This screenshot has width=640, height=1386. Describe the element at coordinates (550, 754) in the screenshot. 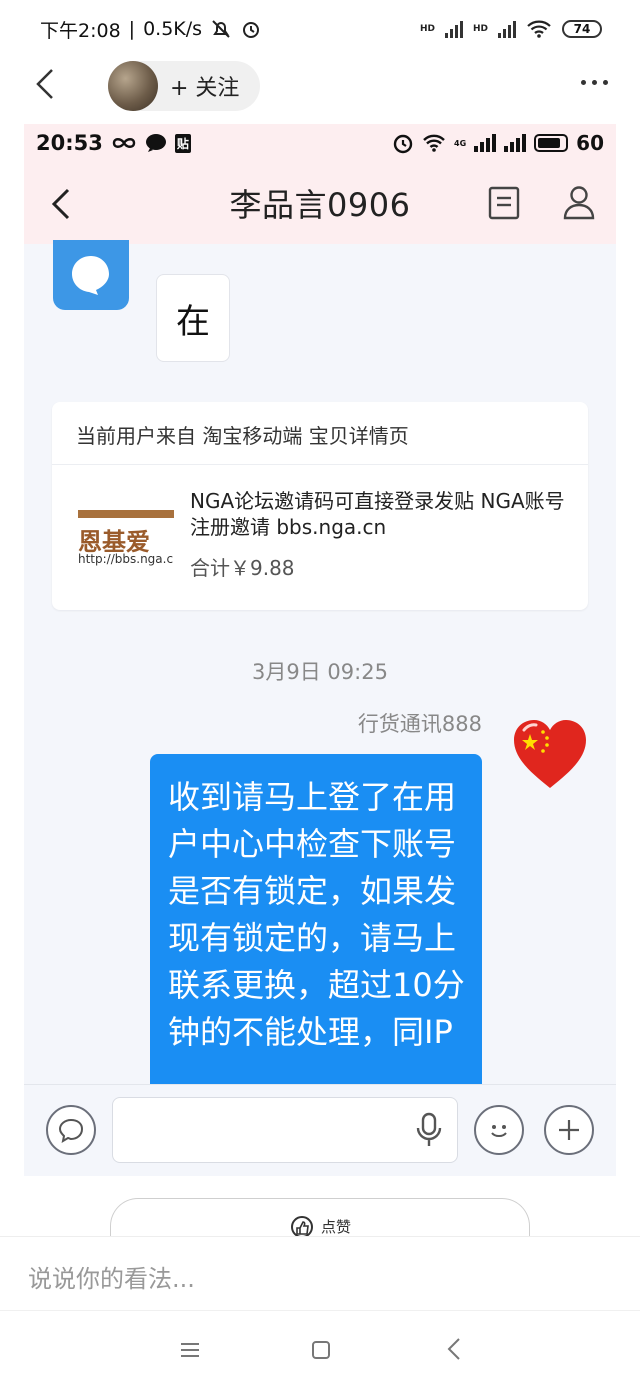

I see `heart-flag-avatar` at that location.